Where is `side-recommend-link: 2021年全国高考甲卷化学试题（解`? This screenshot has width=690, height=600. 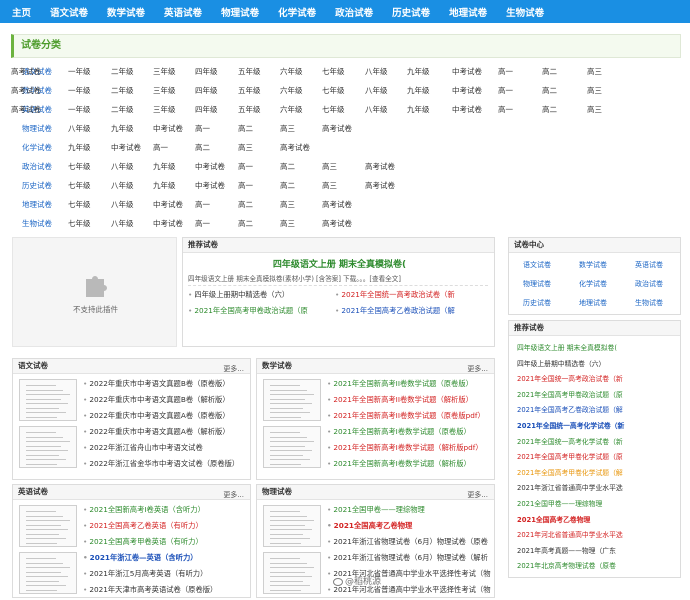 side-recommend-link: 2021年全国高考甲卷化学试题（解 is located at coordinates (597, 472).